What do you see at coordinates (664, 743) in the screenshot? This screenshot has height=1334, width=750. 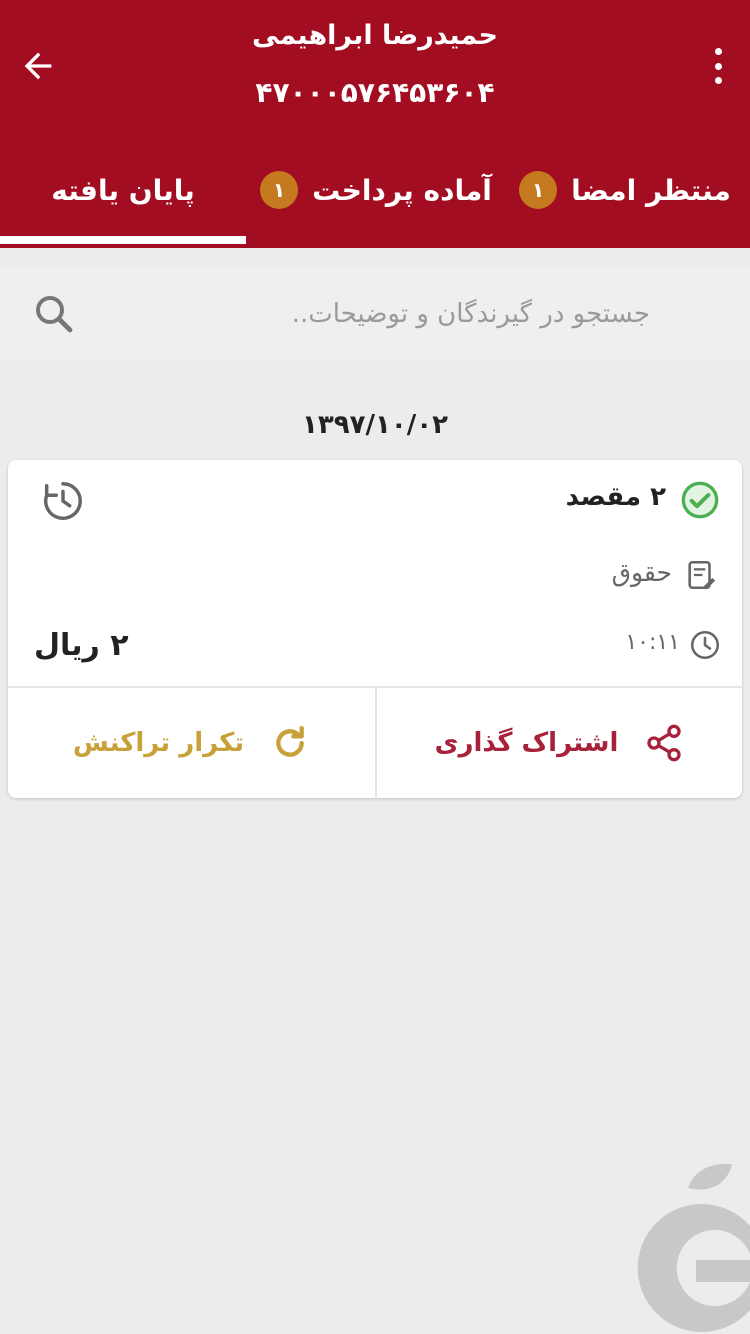 I see `share-icon` at bounding box center [664, 743].